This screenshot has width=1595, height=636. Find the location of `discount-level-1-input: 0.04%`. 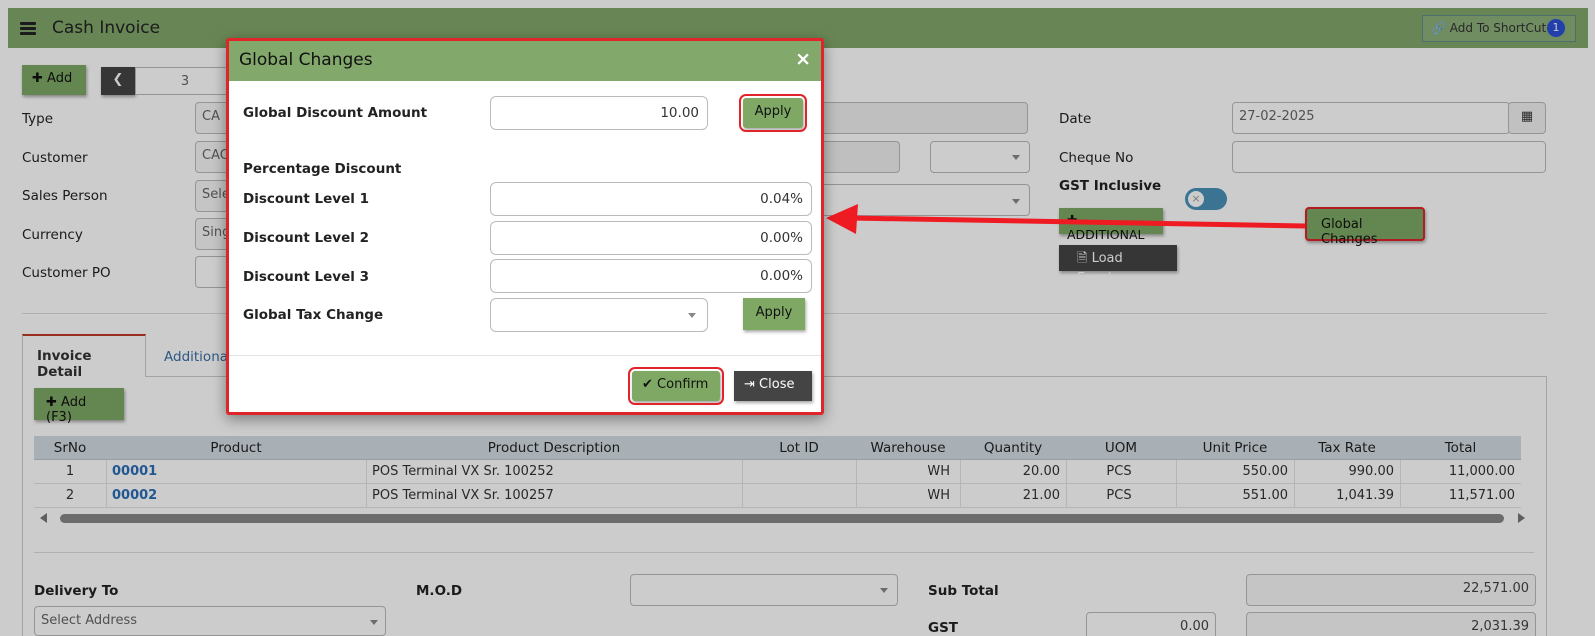

discount-level-1-input: 0.04% is located at coordinates (651, 199).